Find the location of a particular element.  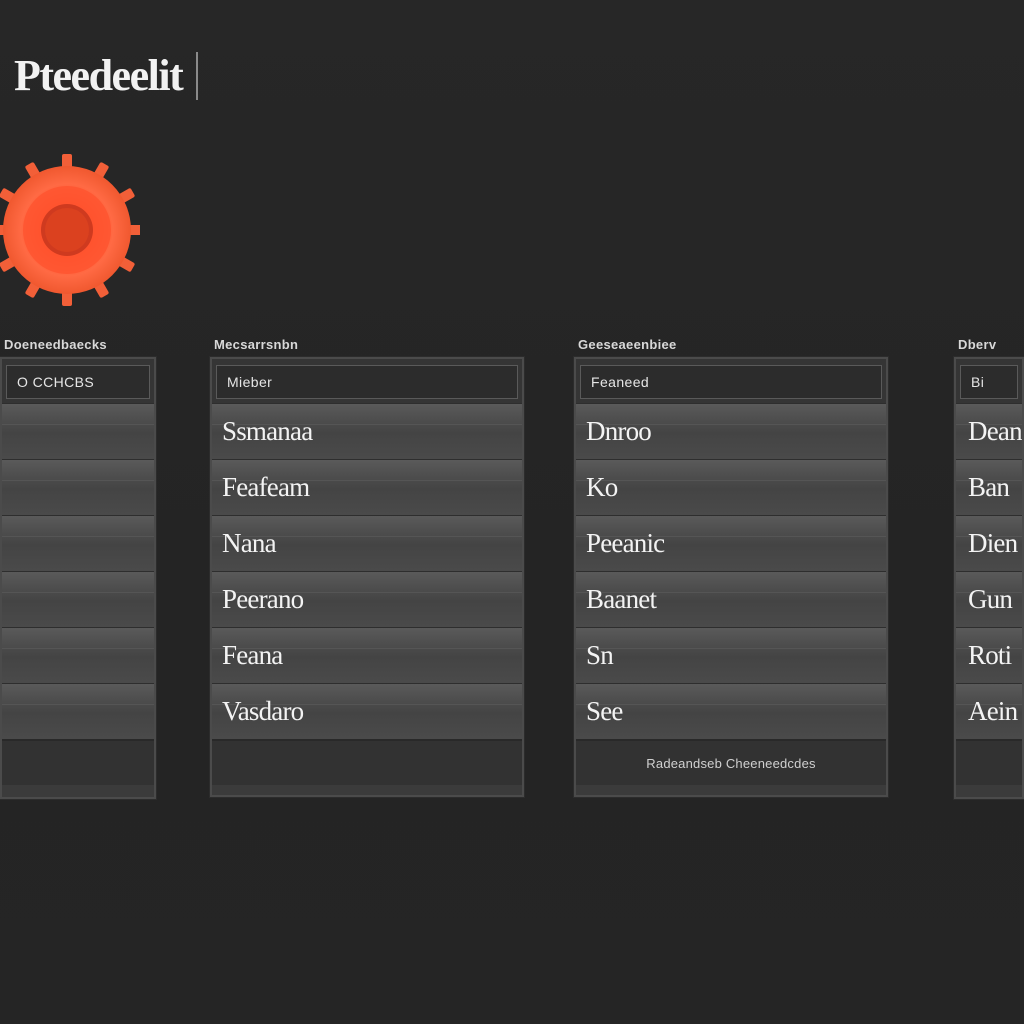

list-item-label: Dean is located at coordinates (995, 431).